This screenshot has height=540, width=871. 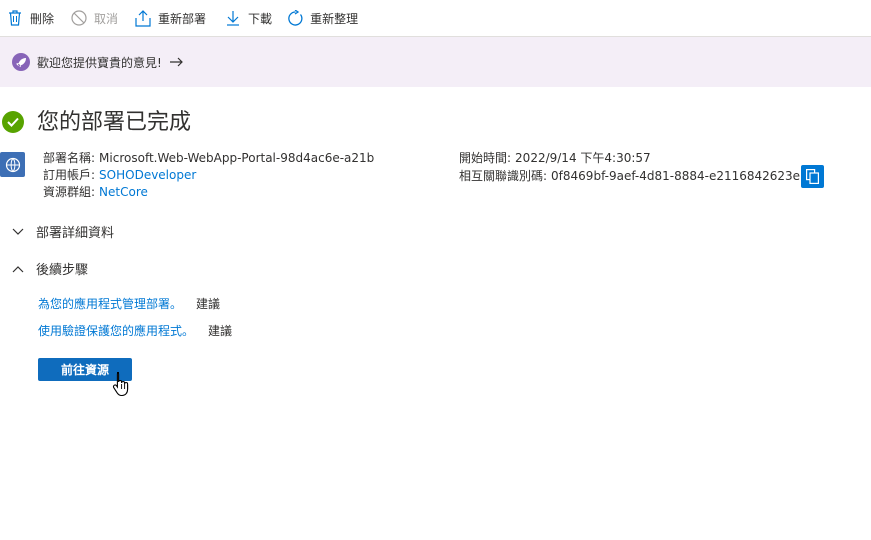 What do you see at coordinates (182, 18) in the screenshot?
I see `redeploy-label: 重新部署` at bounding box center [182, 18].